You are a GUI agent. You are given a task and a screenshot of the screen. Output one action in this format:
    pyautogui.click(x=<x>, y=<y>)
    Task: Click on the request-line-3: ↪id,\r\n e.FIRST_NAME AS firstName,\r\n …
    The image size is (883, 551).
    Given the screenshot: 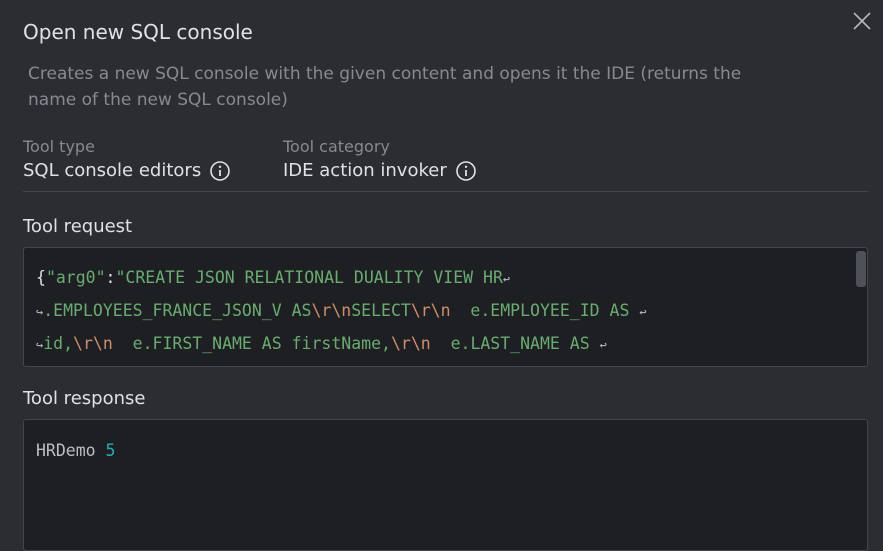 What is the action you would take?
    pyautogui.click(x=321, y=344)
    